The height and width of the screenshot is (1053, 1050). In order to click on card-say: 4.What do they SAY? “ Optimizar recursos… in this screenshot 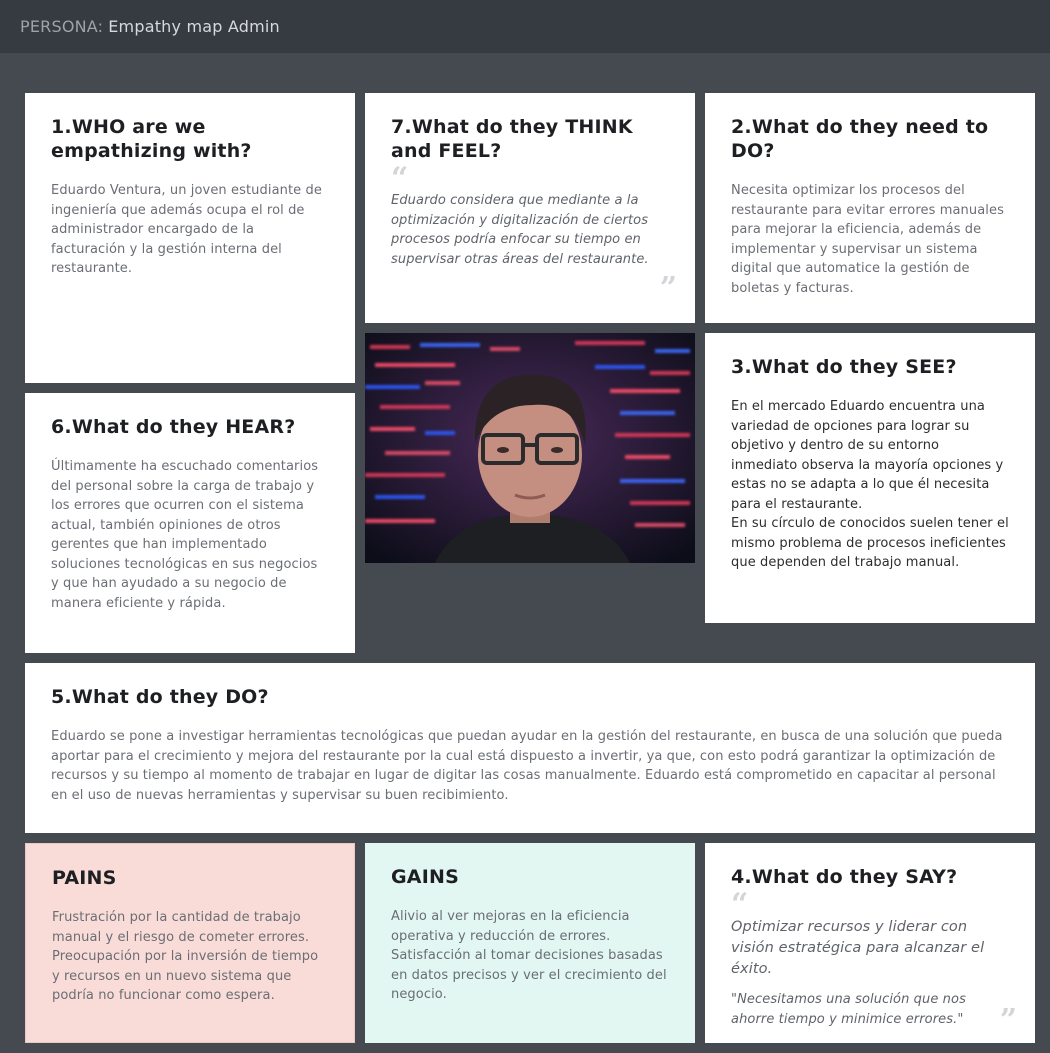, I will do `click(870, 943)`.